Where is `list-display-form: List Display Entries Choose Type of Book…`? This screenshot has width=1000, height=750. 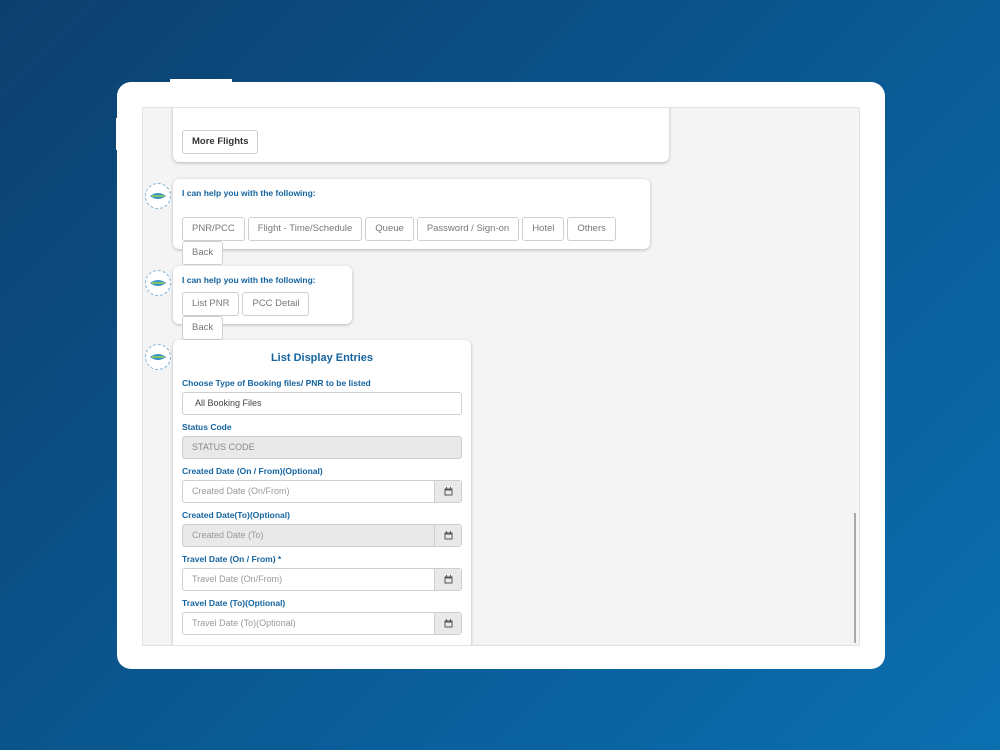 list-display-form: List Display Entries Choose Type of Book… is located at coordinates (322, 492).